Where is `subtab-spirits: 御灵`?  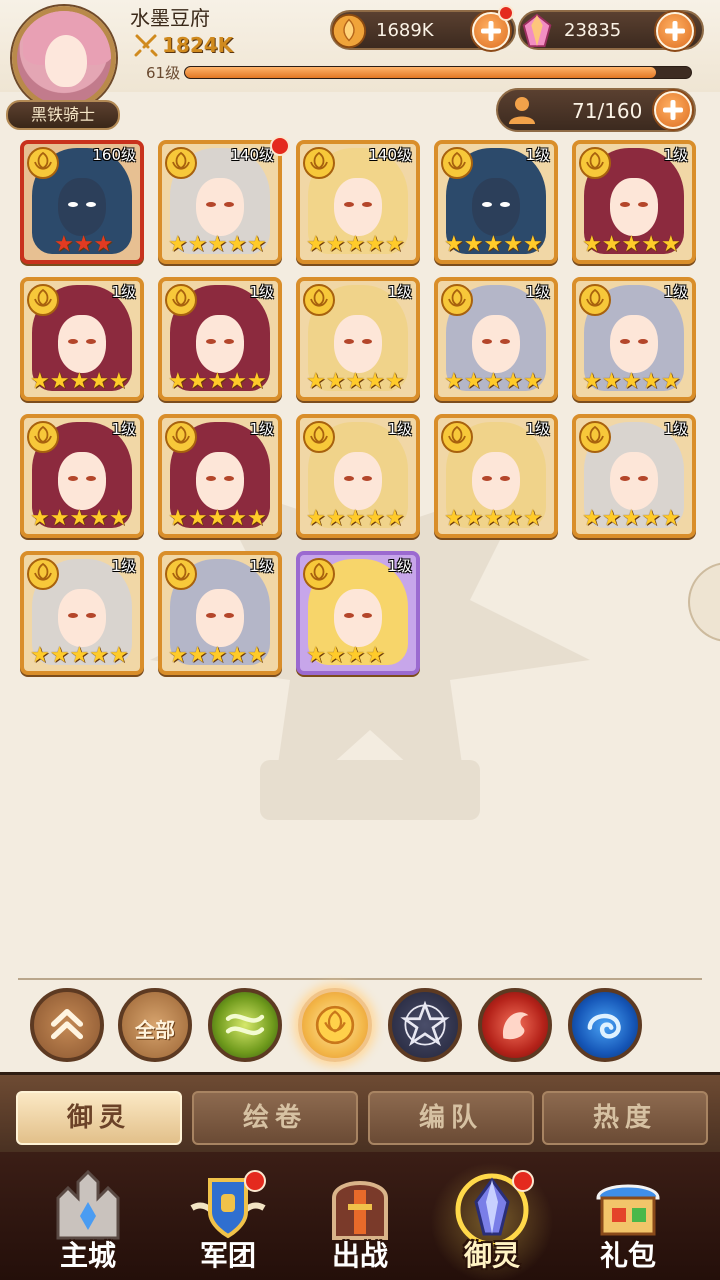 subtab-spirits: 御灵 is located at coordinates (99, 1118).